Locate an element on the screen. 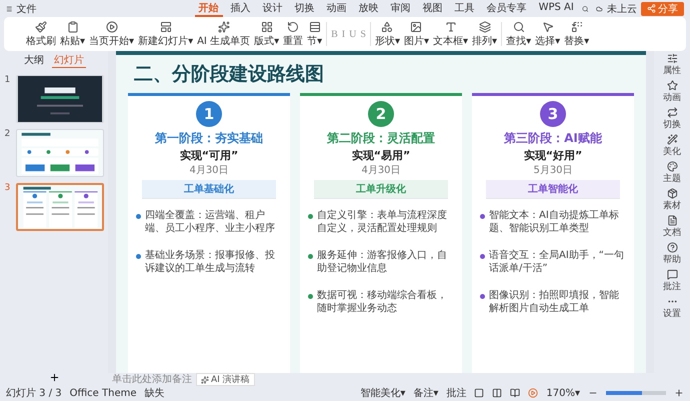 The height and width of the screenshot is (401, 690). ribbon-button: 粘贴▾ is located at coordinates (73, 34).